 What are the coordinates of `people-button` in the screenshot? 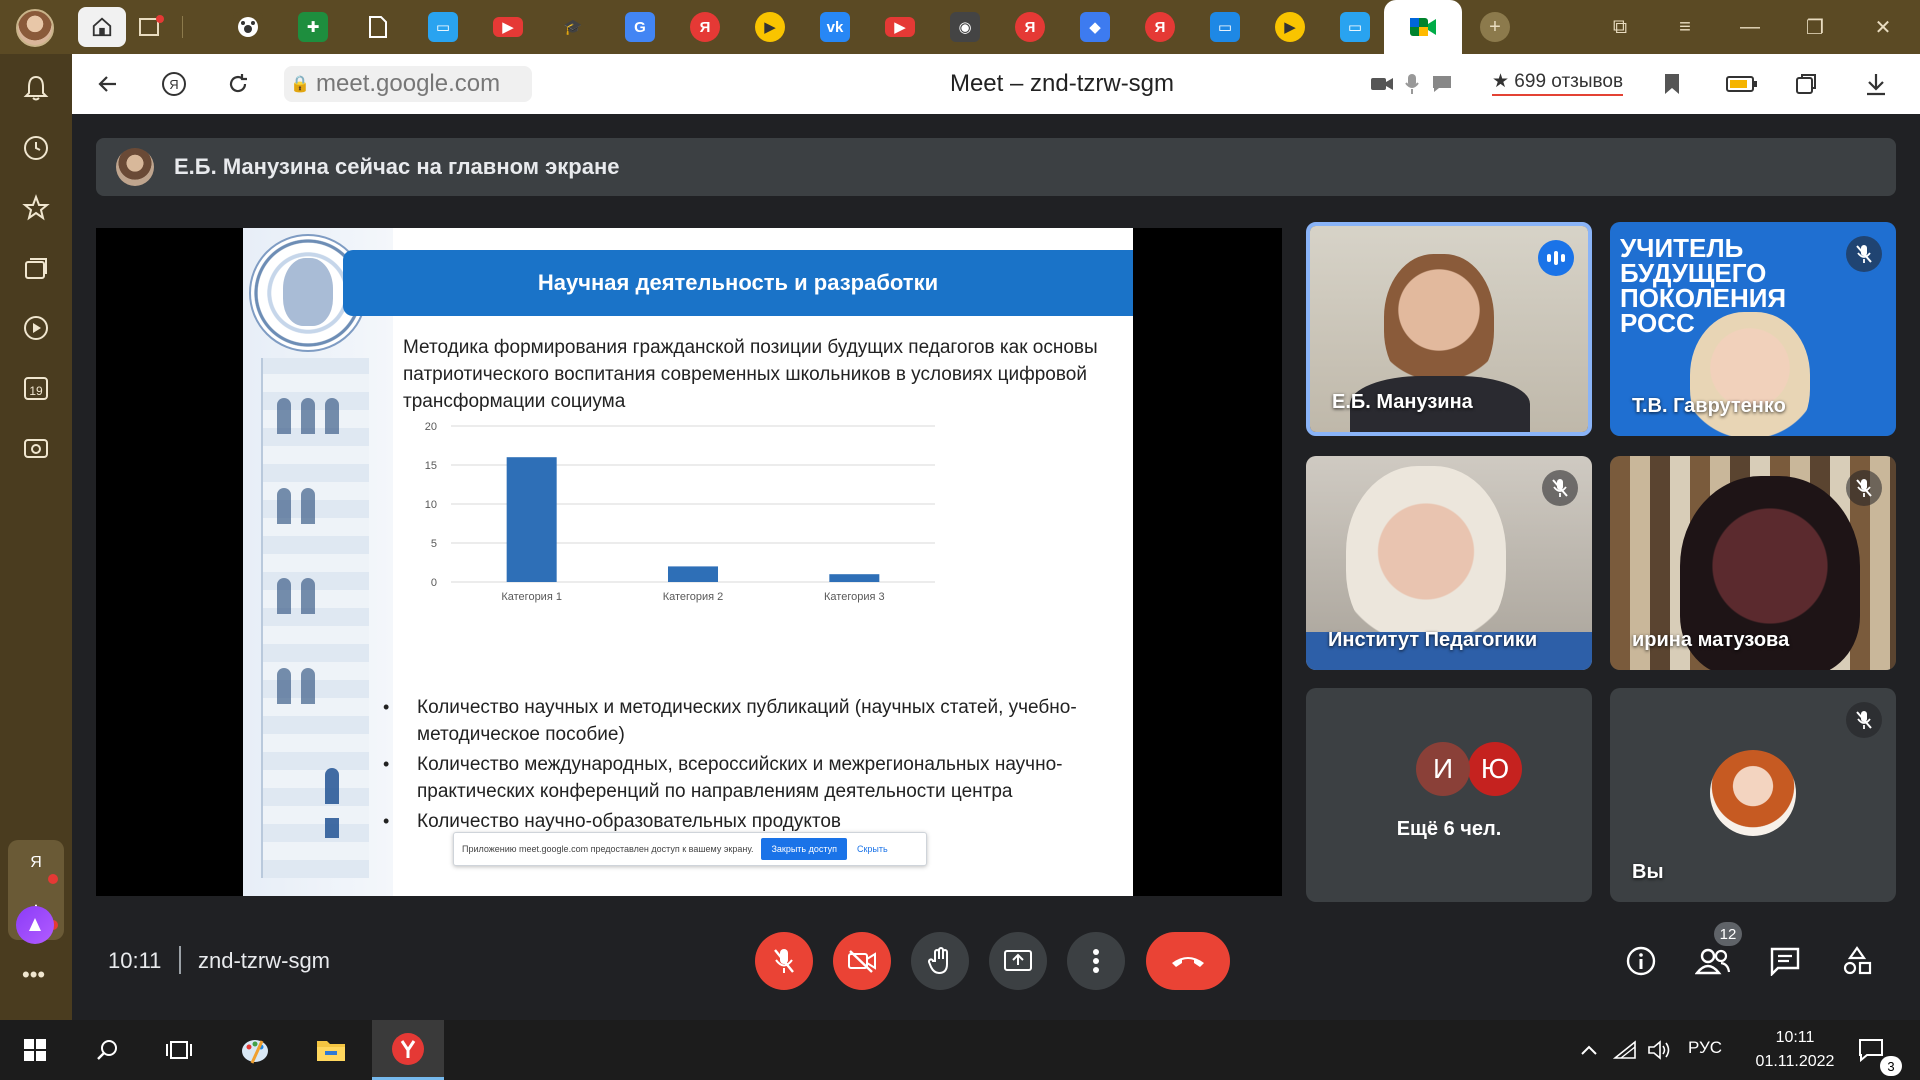 It's located at (1713, 961).